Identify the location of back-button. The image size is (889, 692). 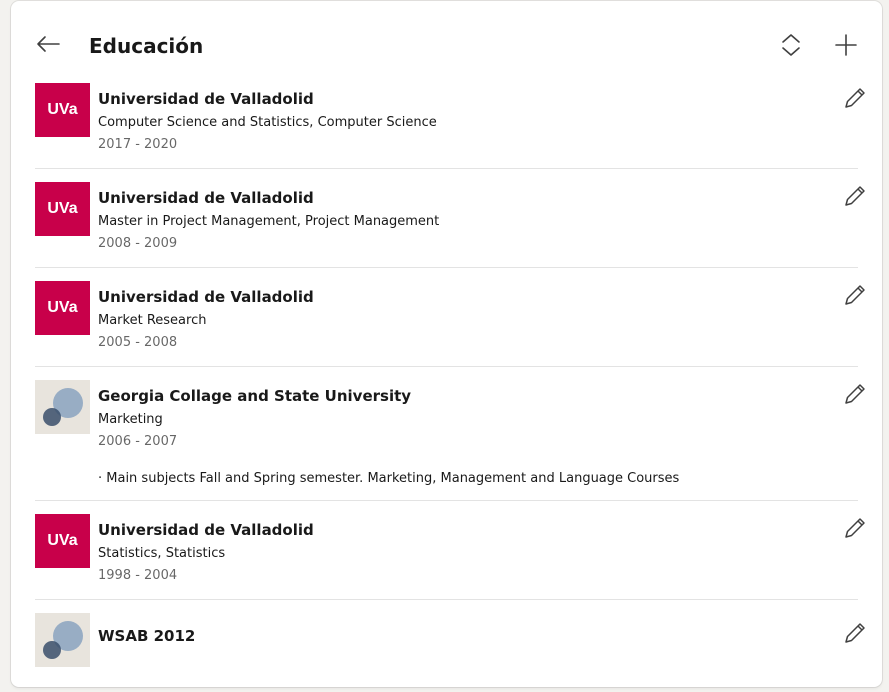
(48, 44).